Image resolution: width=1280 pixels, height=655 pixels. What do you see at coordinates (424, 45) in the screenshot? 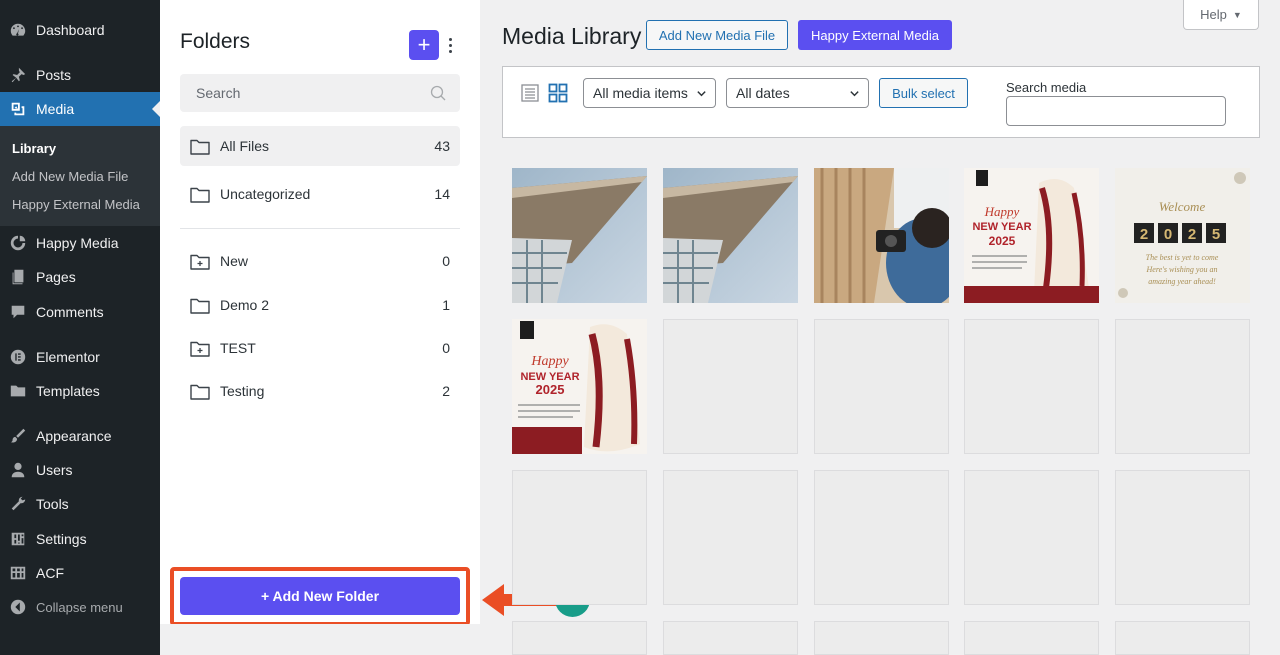
I see `add-folder-icon-button: +` at bounding box center [424, 45].